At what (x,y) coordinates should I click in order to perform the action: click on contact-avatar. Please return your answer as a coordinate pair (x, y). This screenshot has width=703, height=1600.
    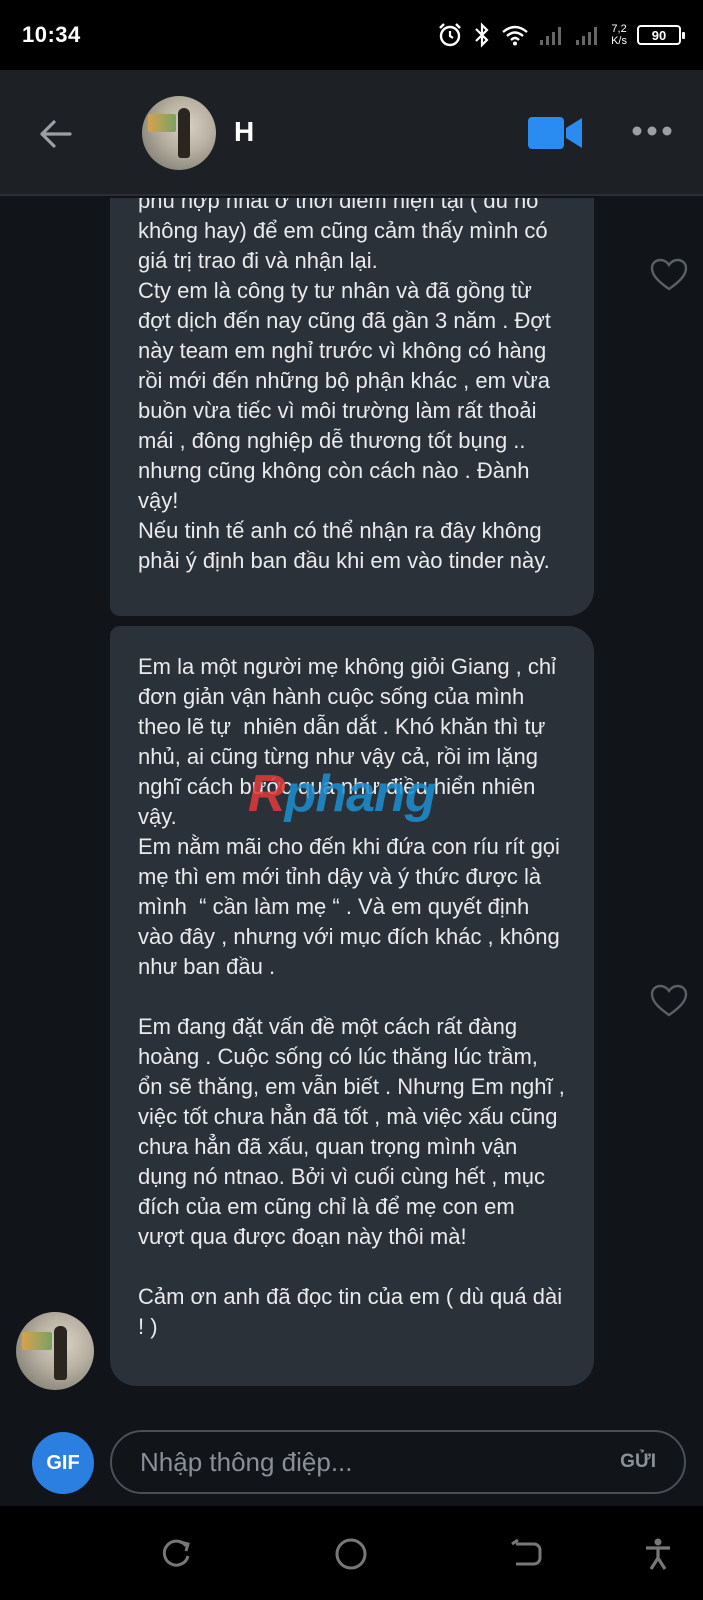
    Looking at the image, I should click on (179, 133).